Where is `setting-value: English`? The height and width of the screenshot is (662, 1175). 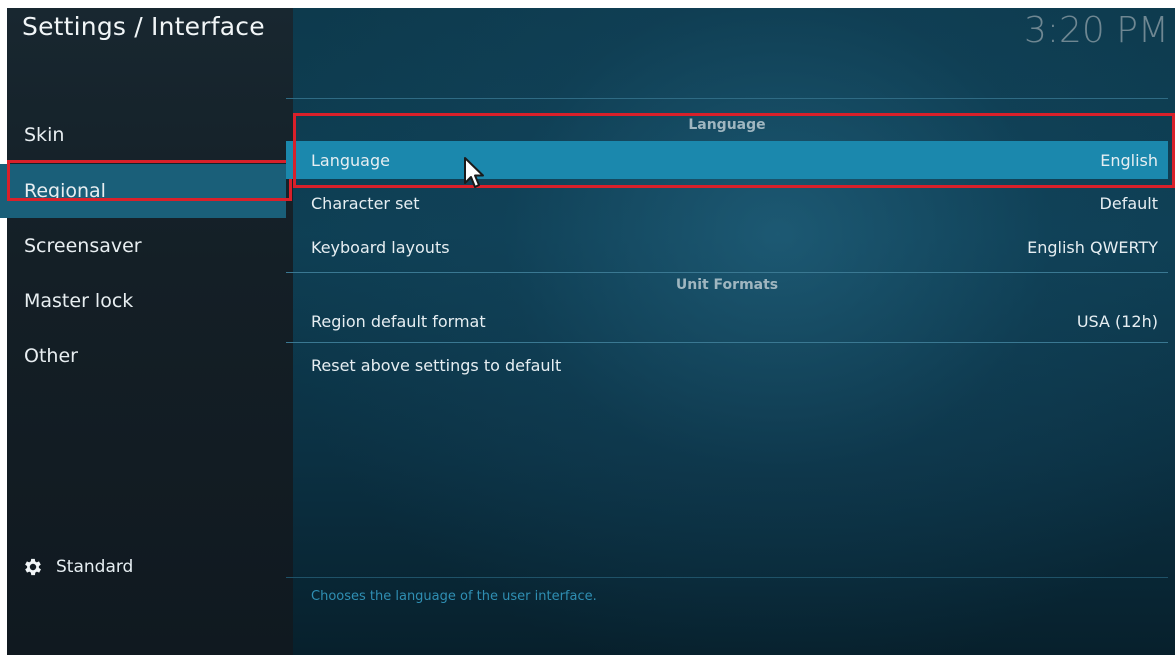 setting-value: English is located at coordinates (1129, 160).